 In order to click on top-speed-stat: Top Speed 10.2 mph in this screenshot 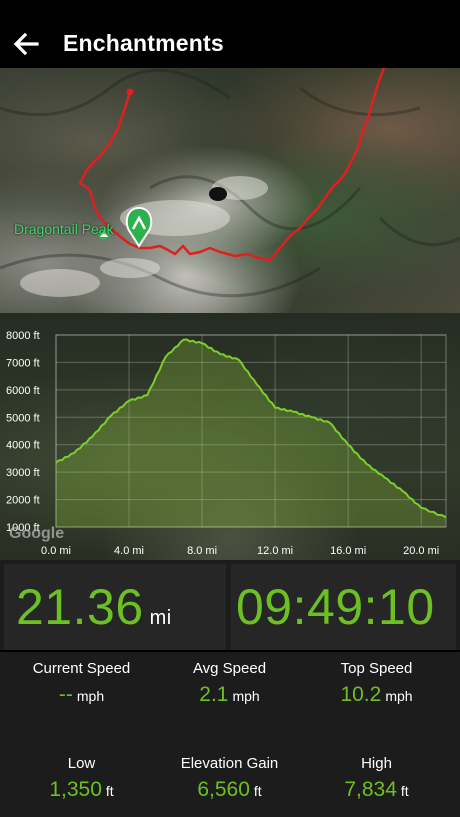, I will do `click(376, 683)`.